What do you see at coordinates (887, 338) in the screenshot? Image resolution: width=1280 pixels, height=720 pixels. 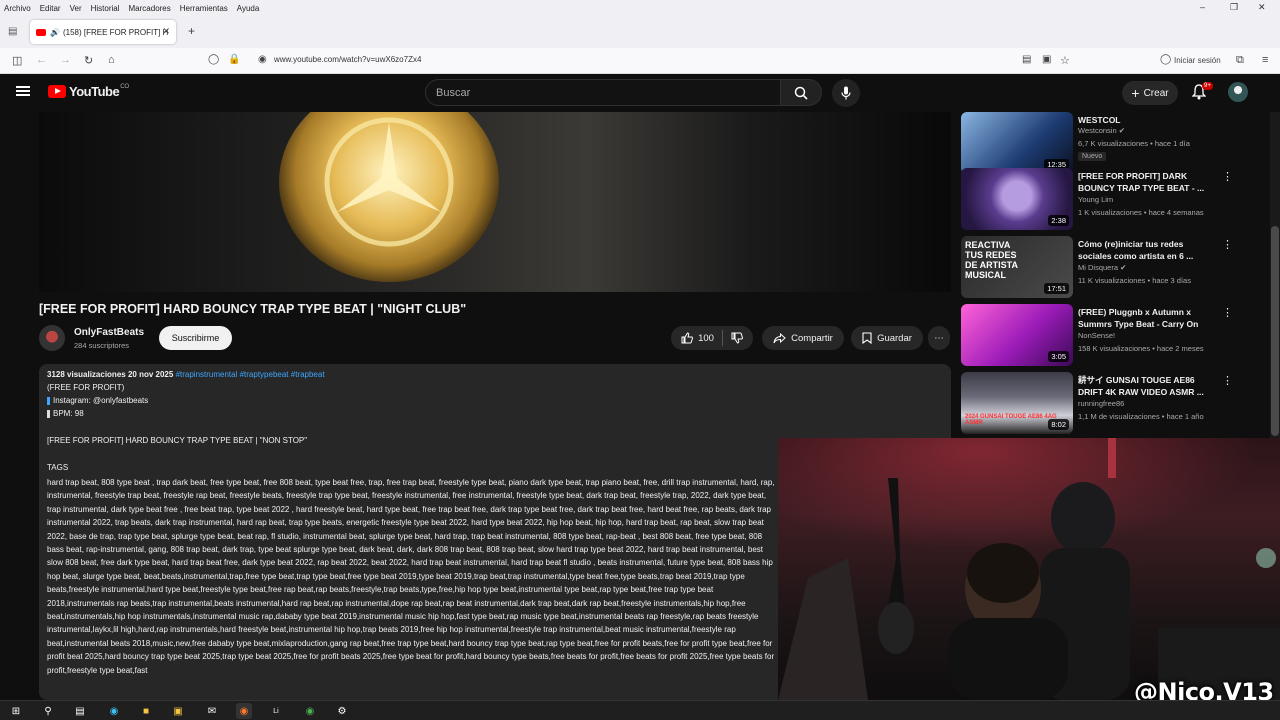 I see `save-button: Guardar` at bounding box center [887, 338].